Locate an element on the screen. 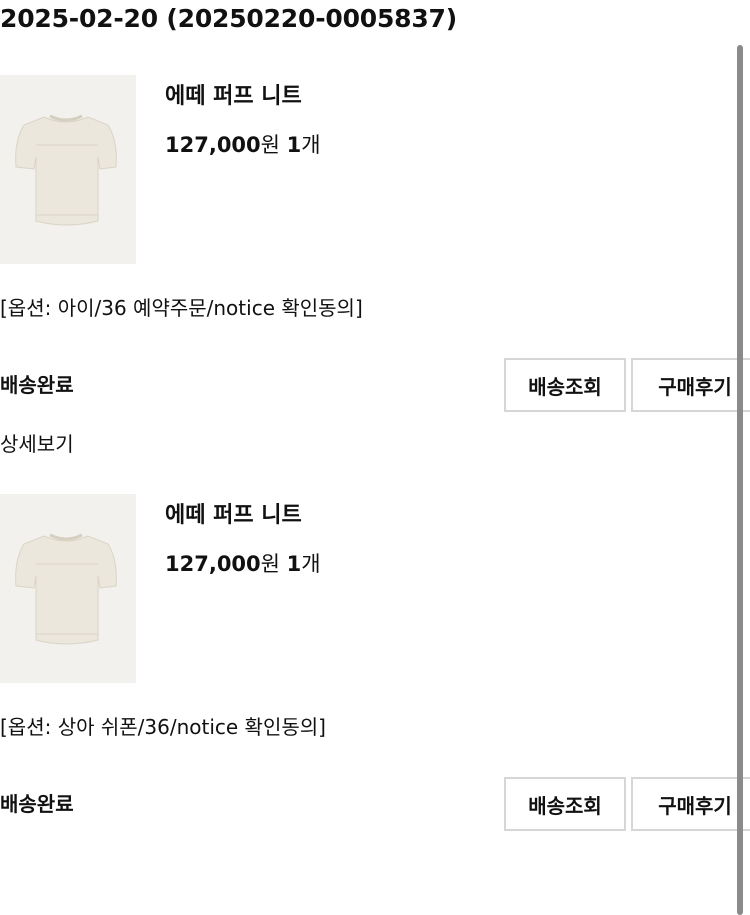  order-header: 2025-02-20 (20250220-0005837) is located at coordinates (228, 18).